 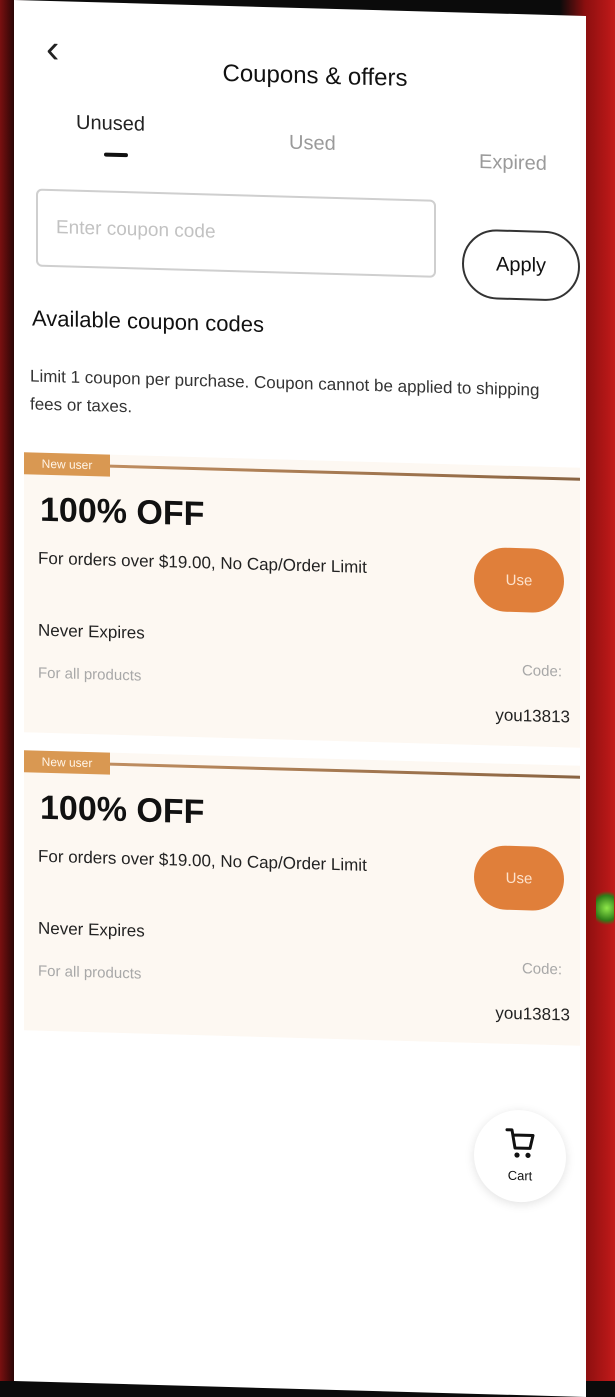 What do you see at coordinates (605, 908) in the screenshot?
I see `device-led` at bounding box center [605, 908].